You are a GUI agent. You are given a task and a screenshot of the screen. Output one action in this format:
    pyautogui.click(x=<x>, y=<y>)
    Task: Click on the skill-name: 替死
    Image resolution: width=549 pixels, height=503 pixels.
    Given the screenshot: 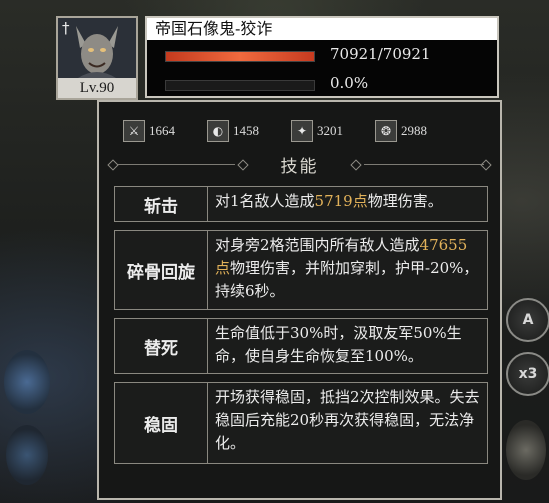 What is the action you would take?
    pyautogui.click(x=161, y=346)
    